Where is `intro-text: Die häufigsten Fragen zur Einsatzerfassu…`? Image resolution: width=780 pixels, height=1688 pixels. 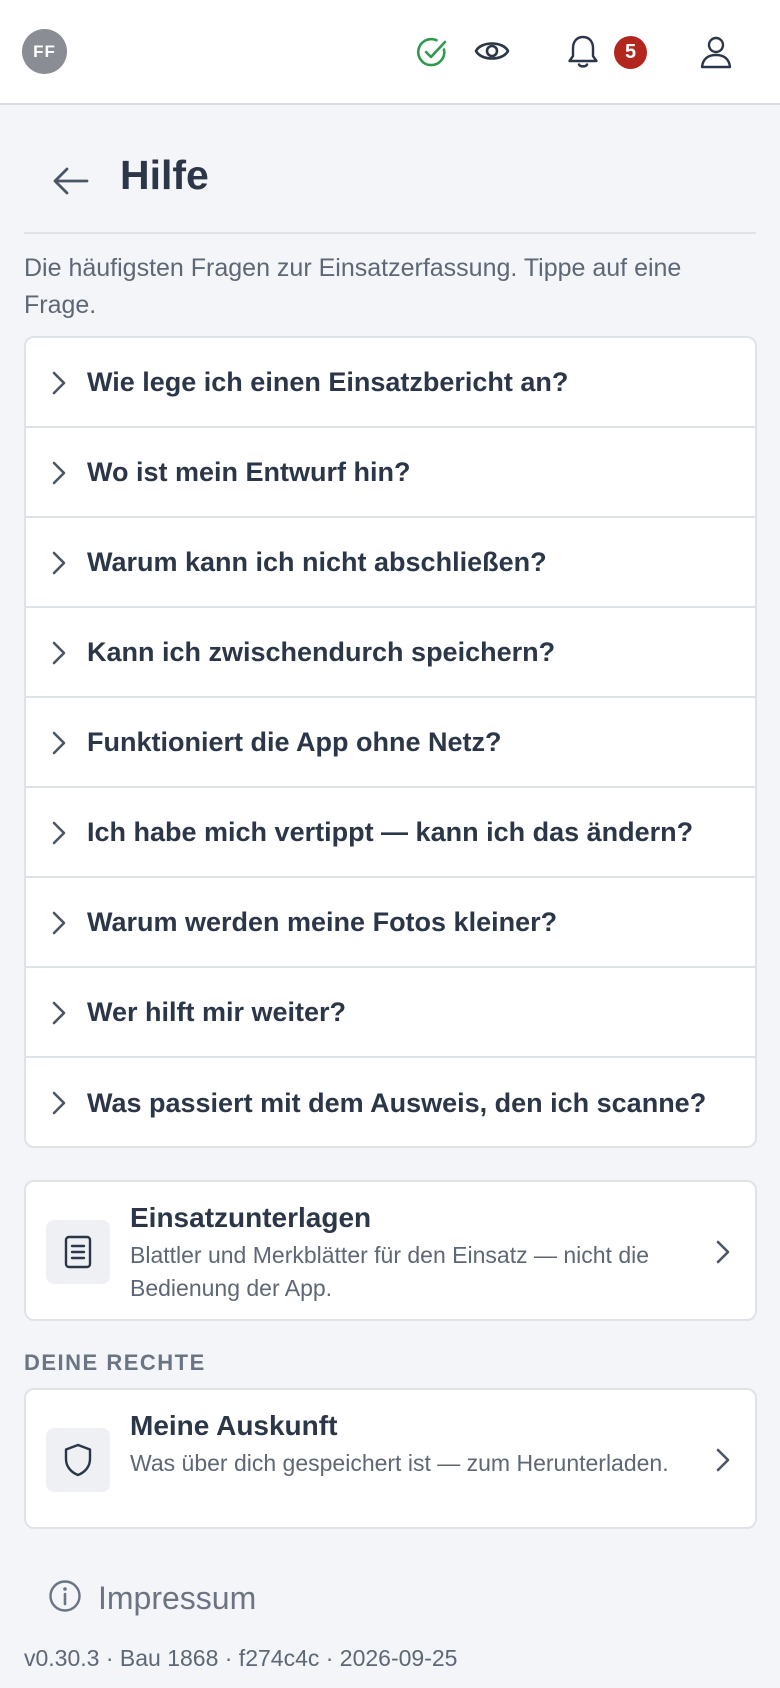
intro-text: Die häufigsten Fragen zur Einsatzerfassu… is located at coordinates (353, 286).